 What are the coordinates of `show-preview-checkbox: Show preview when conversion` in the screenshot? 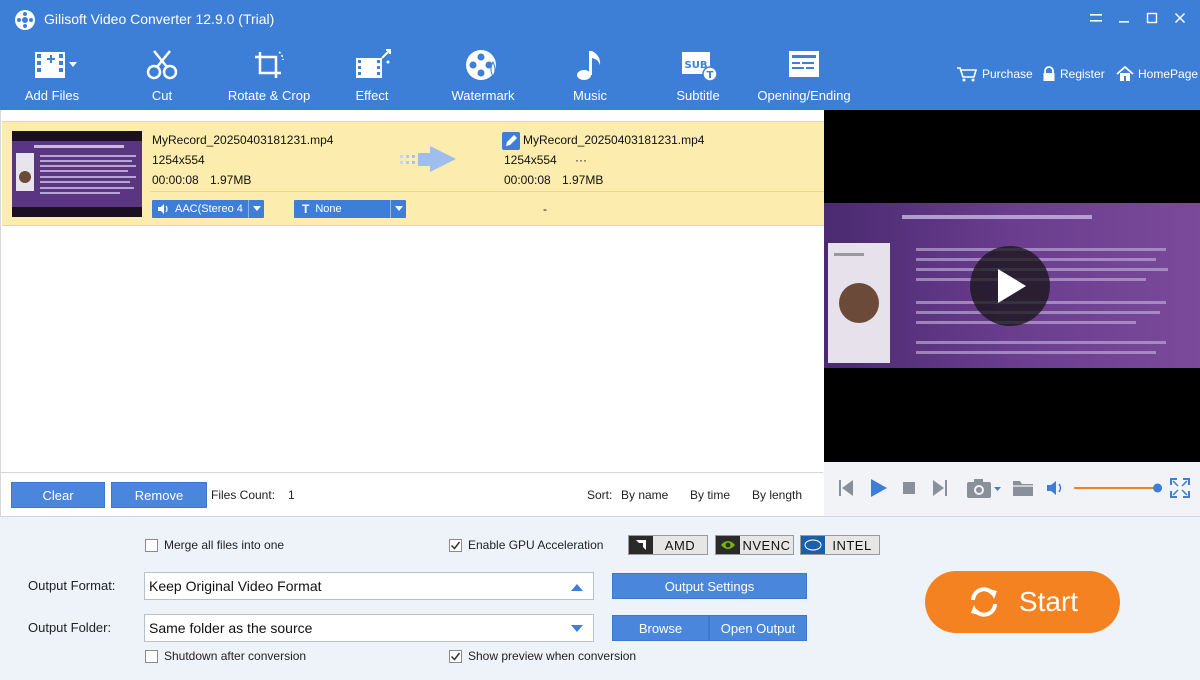 It's located at (542, 656).